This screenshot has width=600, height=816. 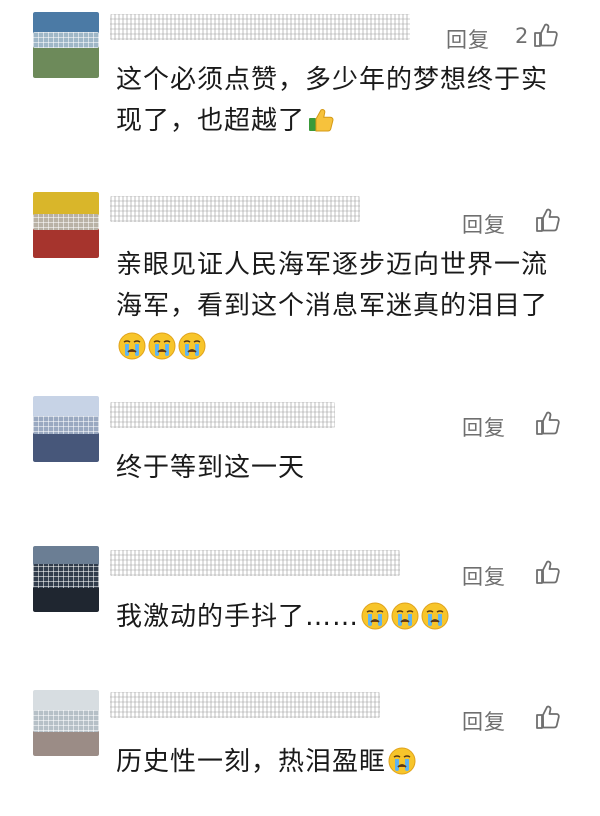 I want to click on comment-text: 亲眼见证人民海军逐步迈向世界一流海军，看到这个消息军迷真的泪目了, so click(x=336, y=306).